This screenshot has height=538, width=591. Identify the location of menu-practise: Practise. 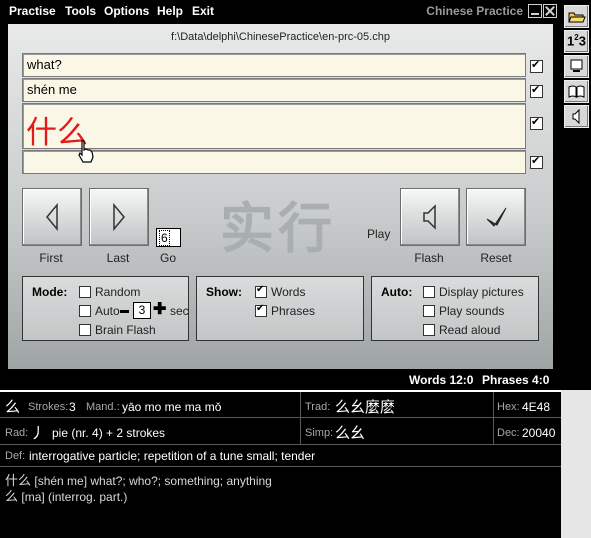
(32, 11).